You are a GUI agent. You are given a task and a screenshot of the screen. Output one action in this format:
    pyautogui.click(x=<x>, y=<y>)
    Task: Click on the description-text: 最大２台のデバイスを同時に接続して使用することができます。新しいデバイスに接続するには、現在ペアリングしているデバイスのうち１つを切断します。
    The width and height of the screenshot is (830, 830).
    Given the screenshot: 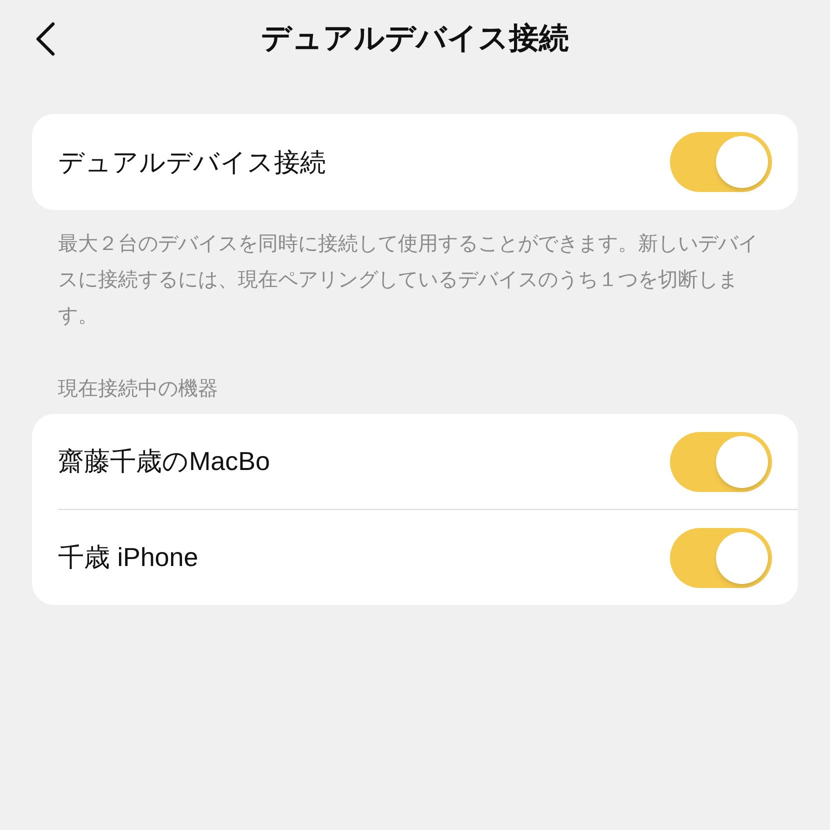 What is the action you would take?
    pyautogui.click(x=408, y=280)
    